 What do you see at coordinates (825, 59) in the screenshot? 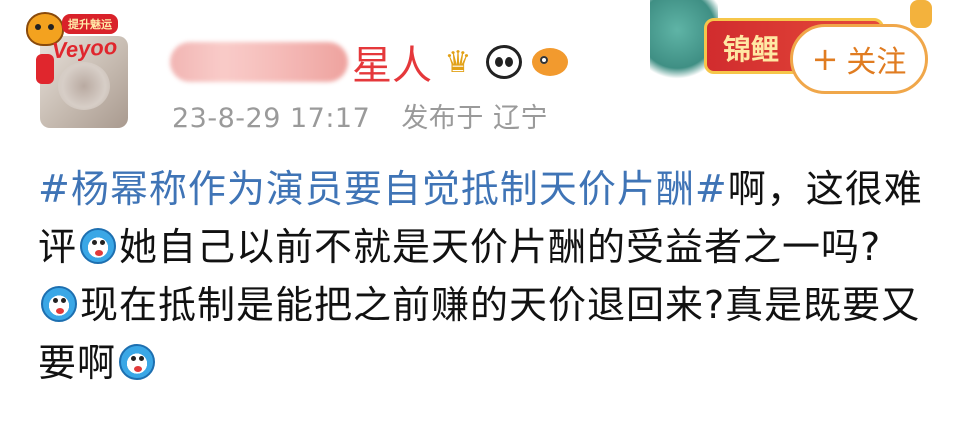
I see `plus-icon: +` at bounding box center [825, 59].